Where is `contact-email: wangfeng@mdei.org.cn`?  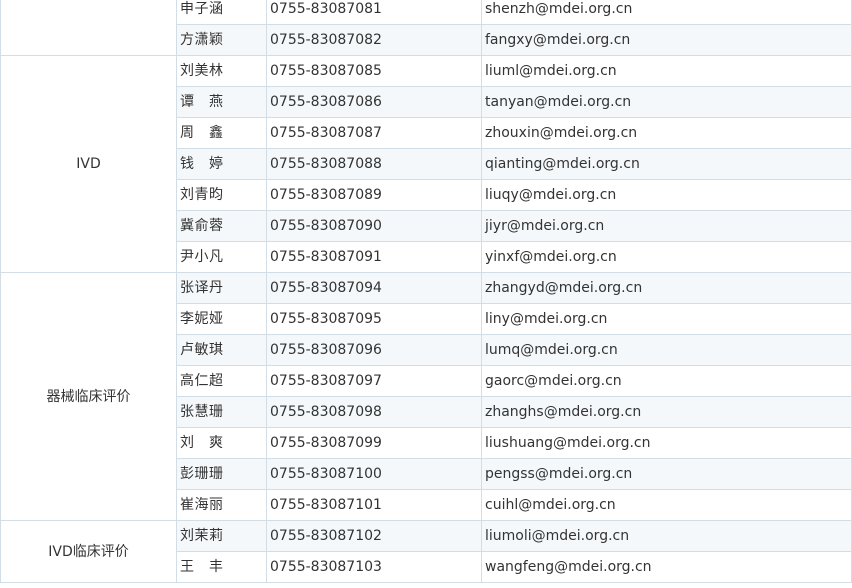
contact-email: wangfeng@mdei.org.cn is located at coordinates (666, 567).